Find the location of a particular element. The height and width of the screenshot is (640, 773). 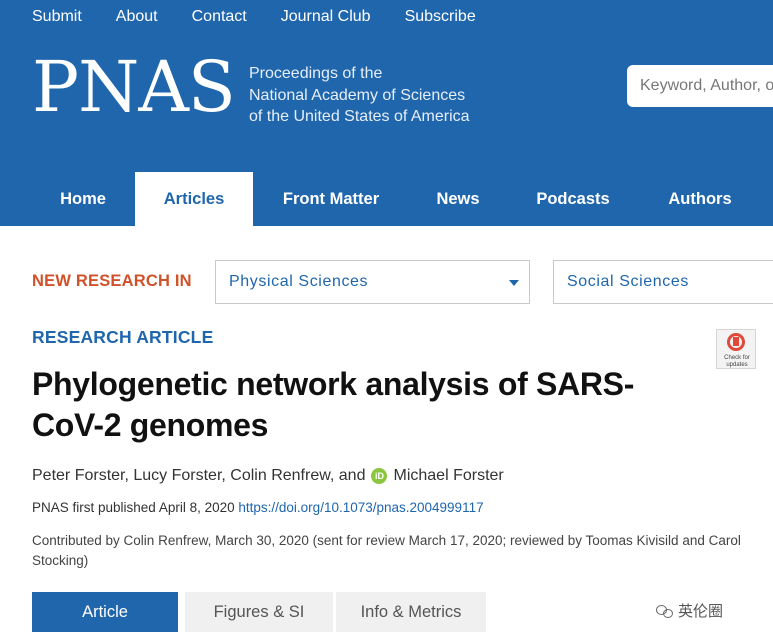

watermark: 英伦圈 is located at coordinates (689, 610).